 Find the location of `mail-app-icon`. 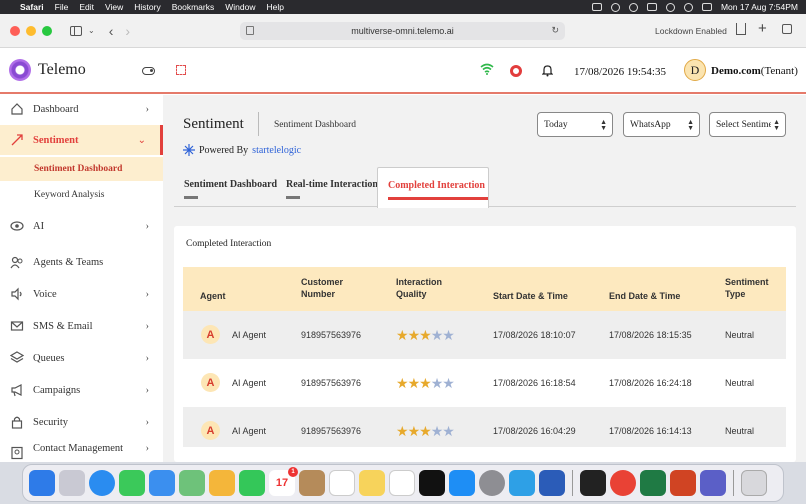

mail-app-icon is located at coordinates (162, 483).